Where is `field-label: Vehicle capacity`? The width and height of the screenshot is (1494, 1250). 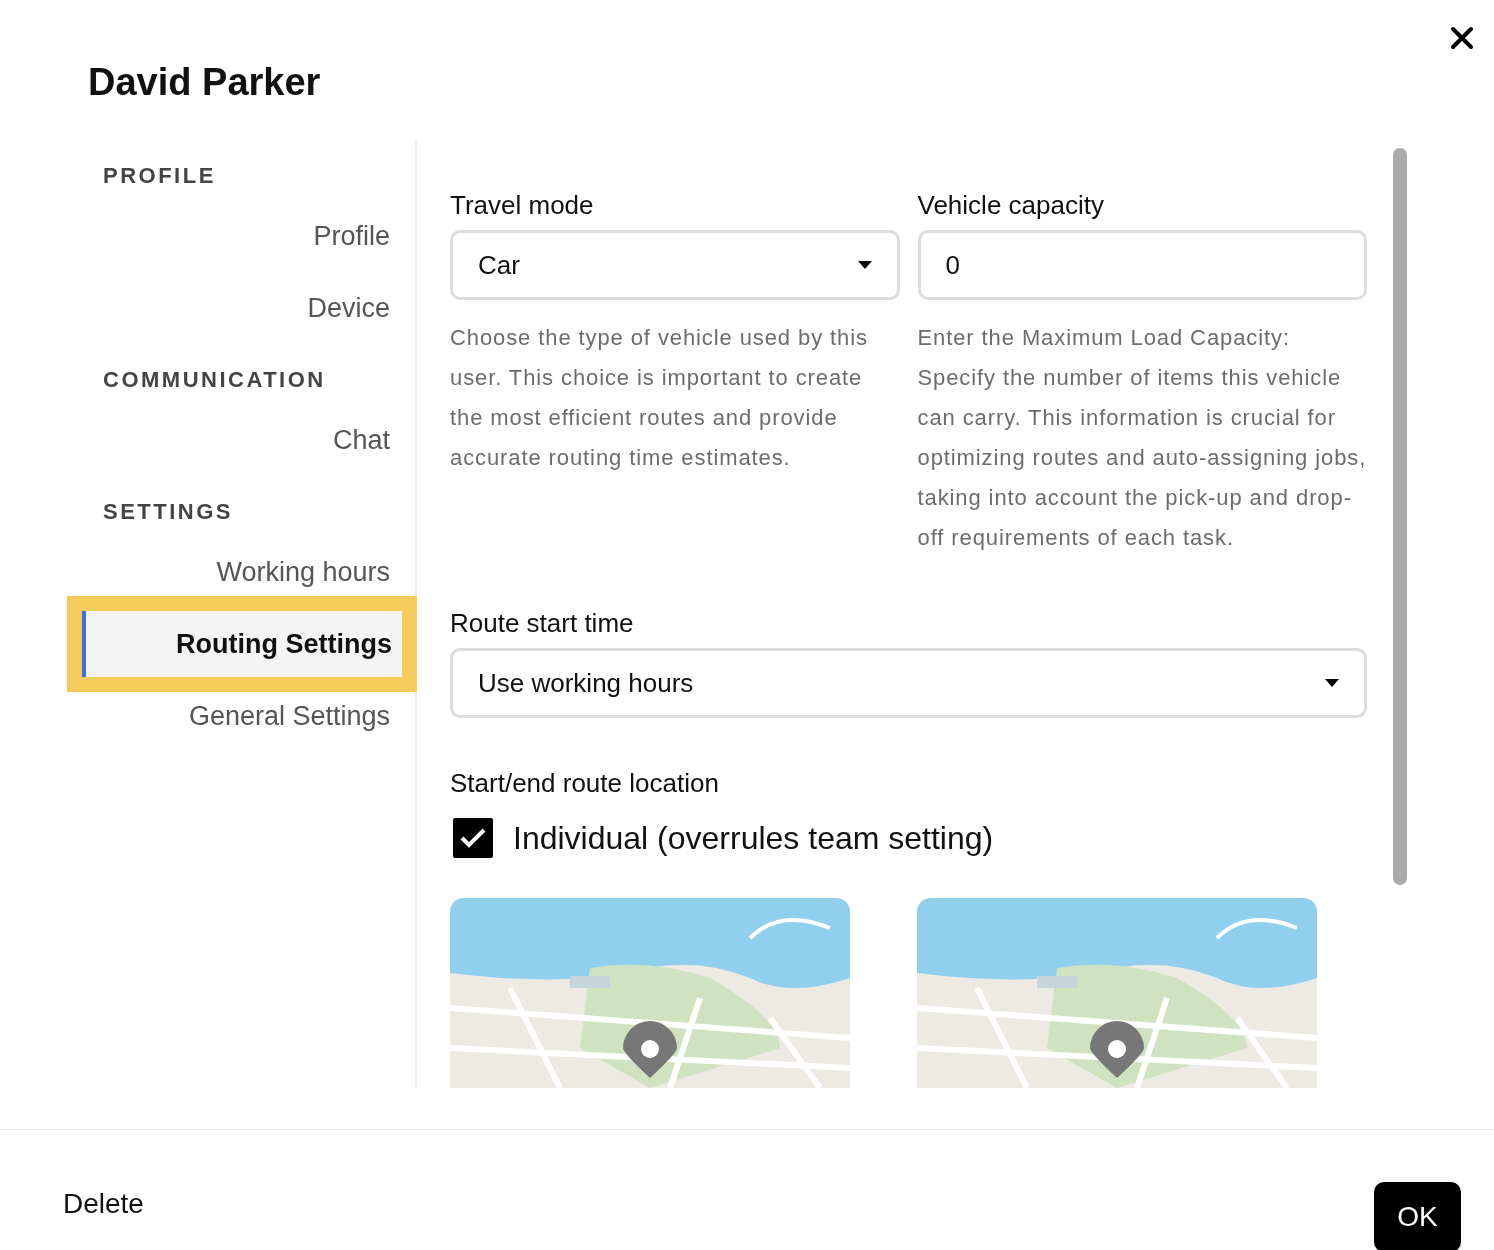
field-label: Vehicle capacity is located at coordinates (1011, 205).